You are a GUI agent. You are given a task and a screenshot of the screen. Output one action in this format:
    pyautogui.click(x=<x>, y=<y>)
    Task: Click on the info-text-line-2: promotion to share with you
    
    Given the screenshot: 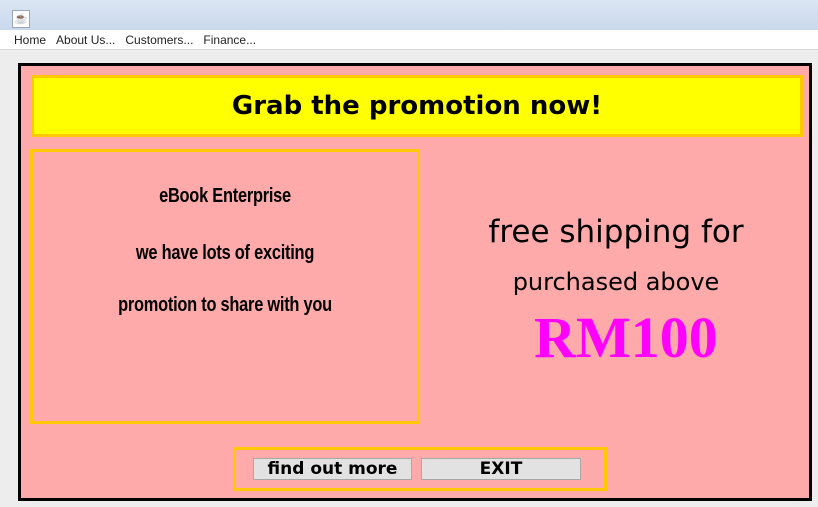 What is the action you would take?
    pyautogui.click(x=225, y=305)
    